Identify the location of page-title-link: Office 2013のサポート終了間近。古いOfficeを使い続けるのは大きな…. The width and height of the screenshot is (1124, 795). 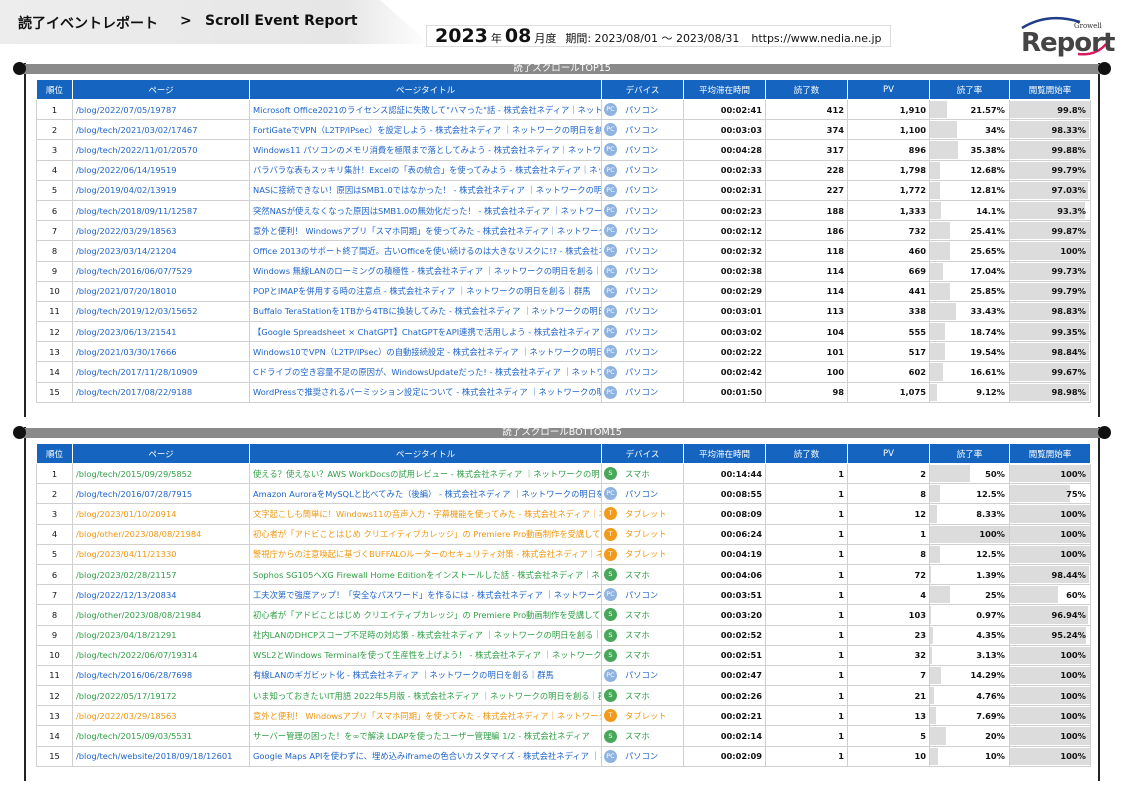
(425, 251).